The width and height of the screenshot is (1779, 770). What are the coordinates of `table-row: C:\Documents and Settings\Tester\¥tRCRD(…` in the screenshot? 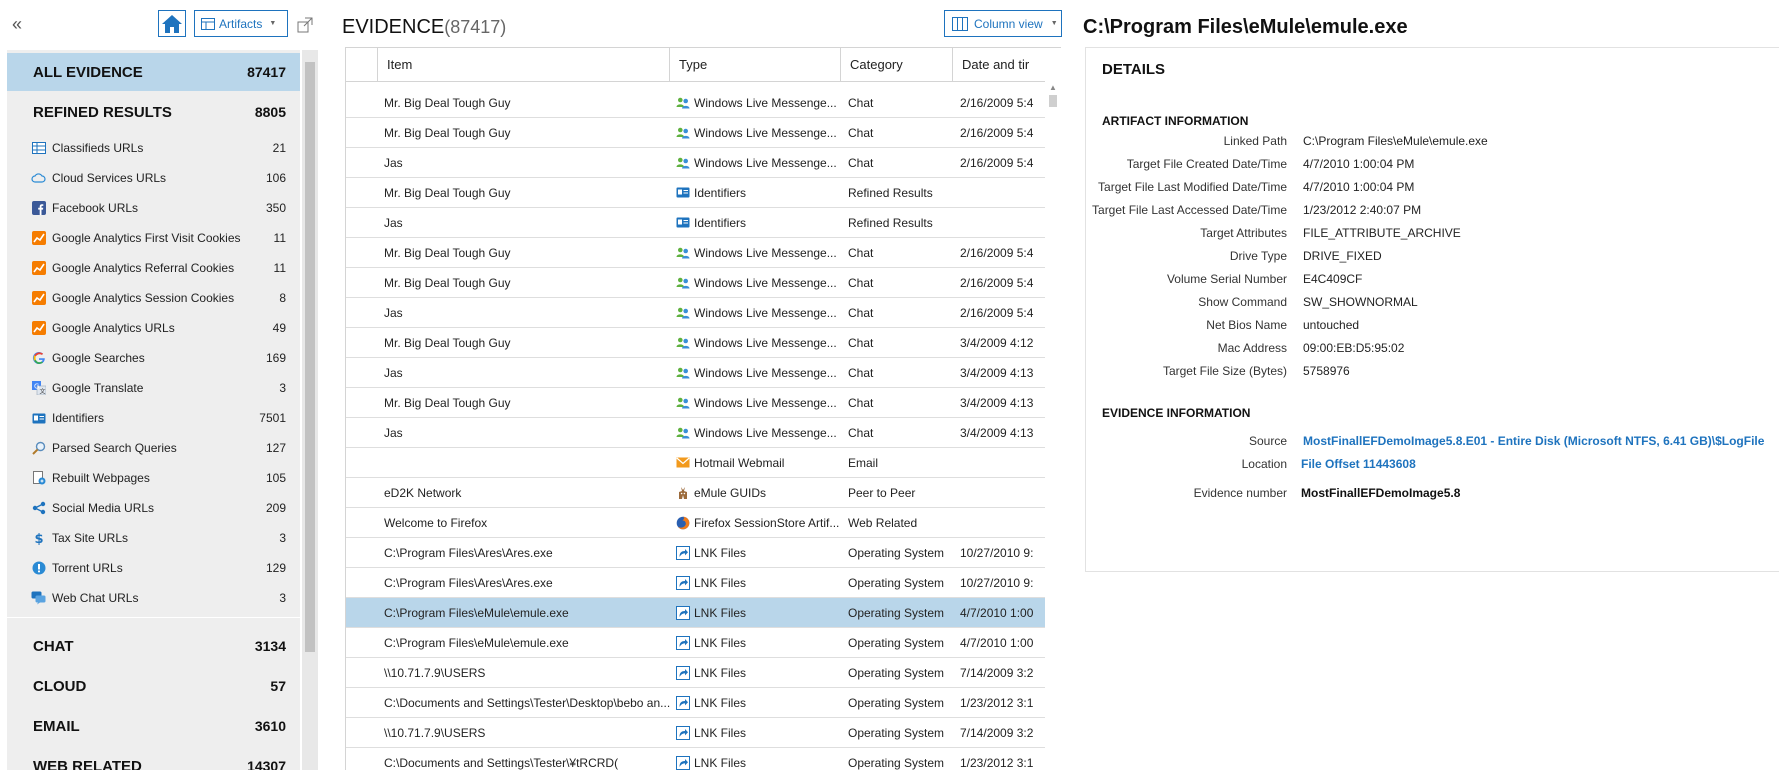 It's located at (695, 759).